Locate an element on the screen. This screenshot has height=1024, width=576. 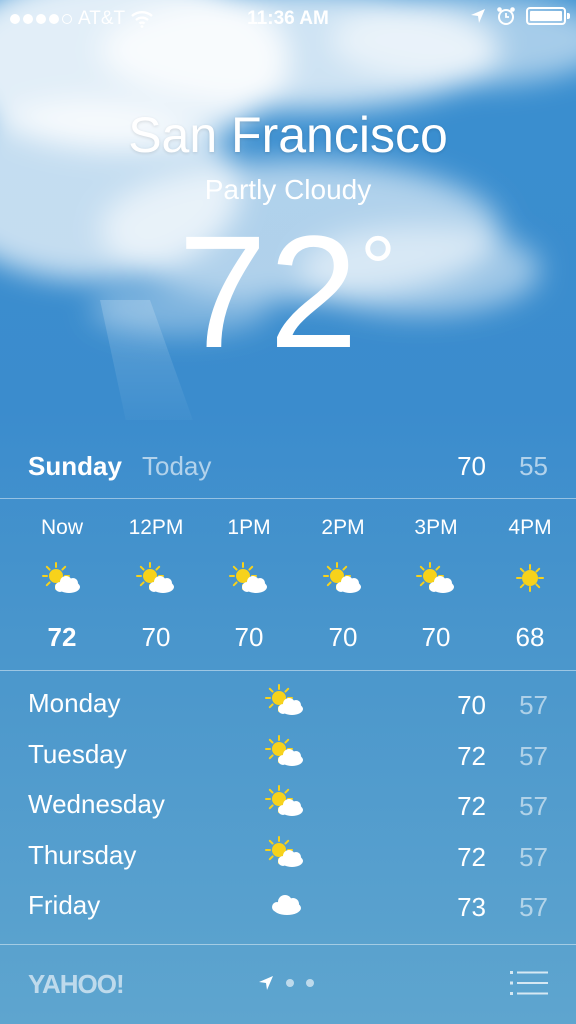
page-indicator is located at coordinates (286, 983).